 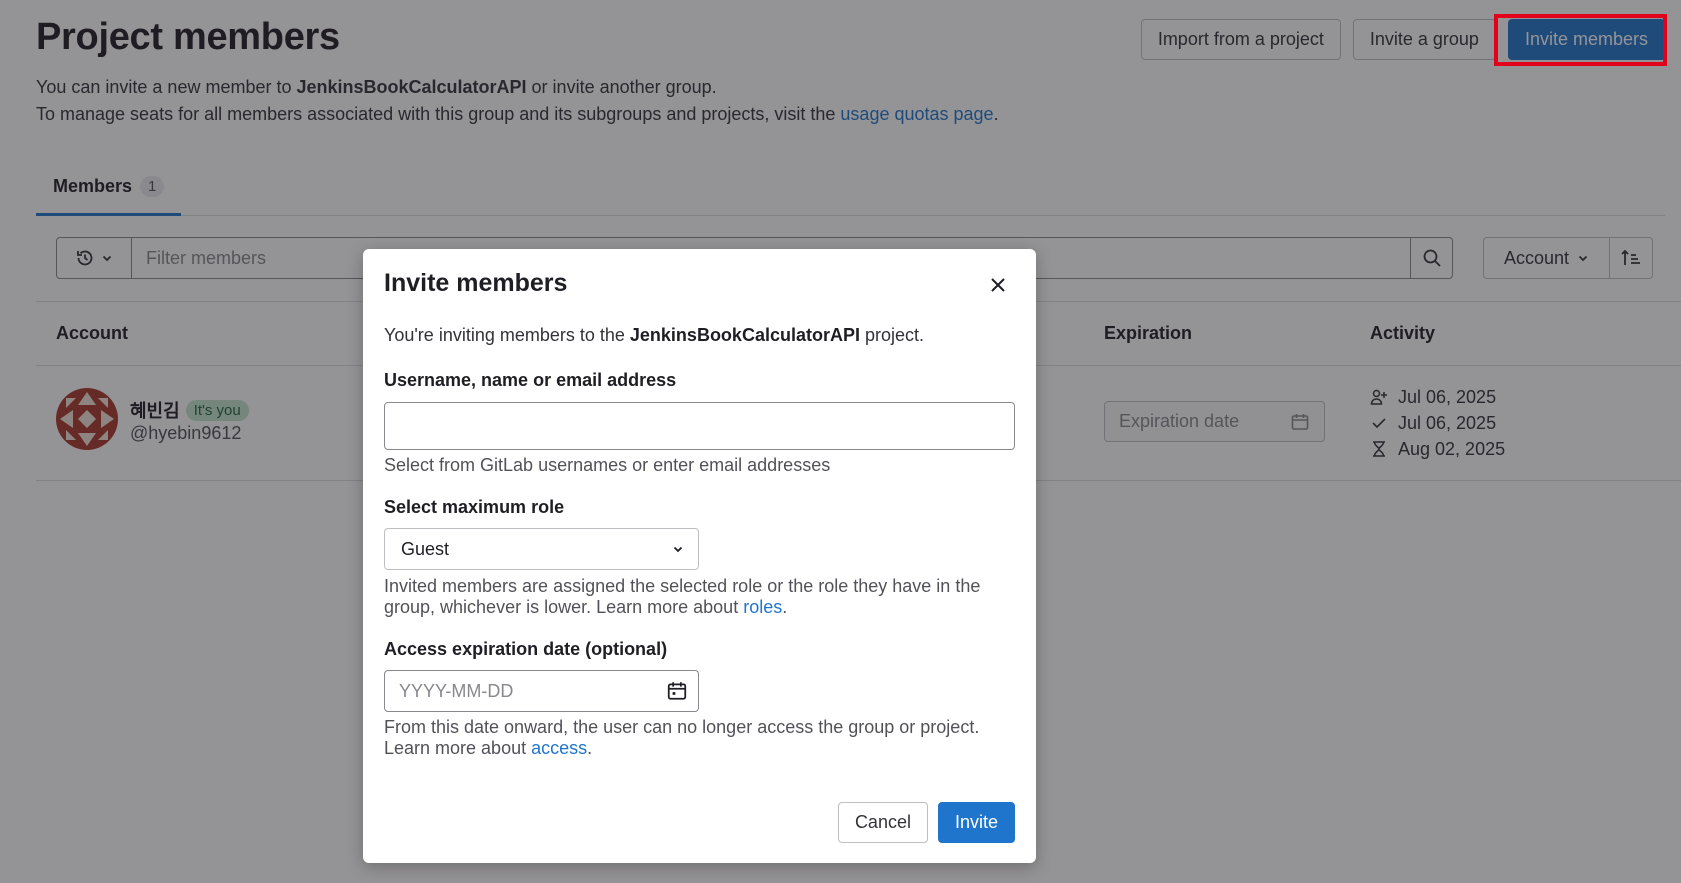 I want to click on close-icon, so click(x=998, y=285).